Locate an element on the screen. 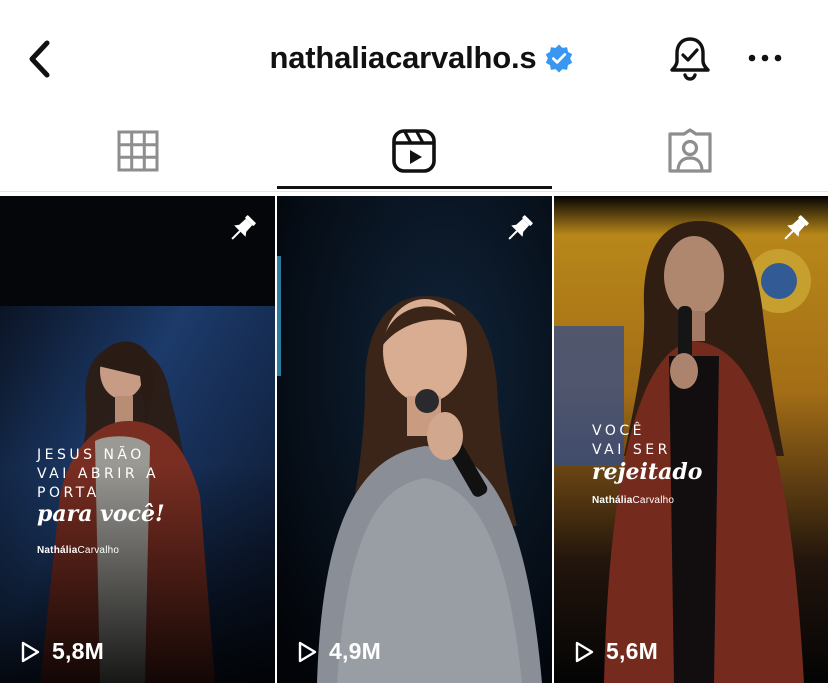 The width and height of the screenshot is (828, 683). tab-reels is located at coordinates (414, 151).